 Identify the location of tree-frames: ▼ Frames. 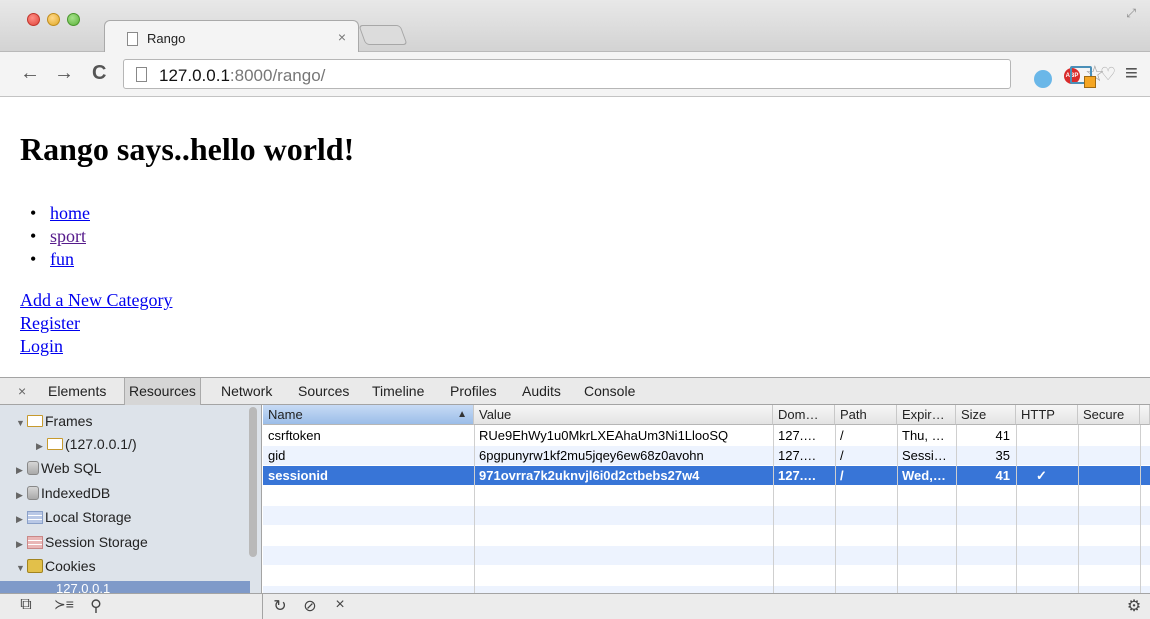
(54, 421).